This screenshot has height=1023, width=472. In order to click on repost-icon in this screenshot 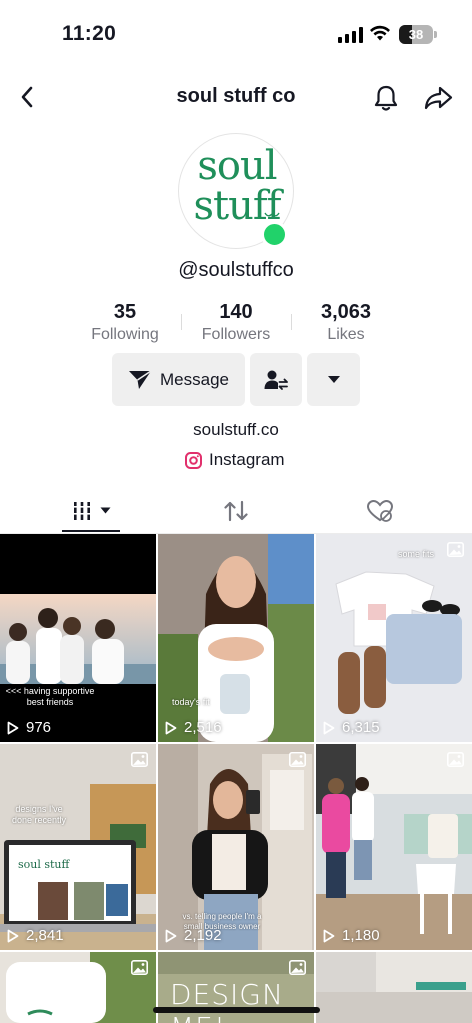, I will do `click(236, 510)`.